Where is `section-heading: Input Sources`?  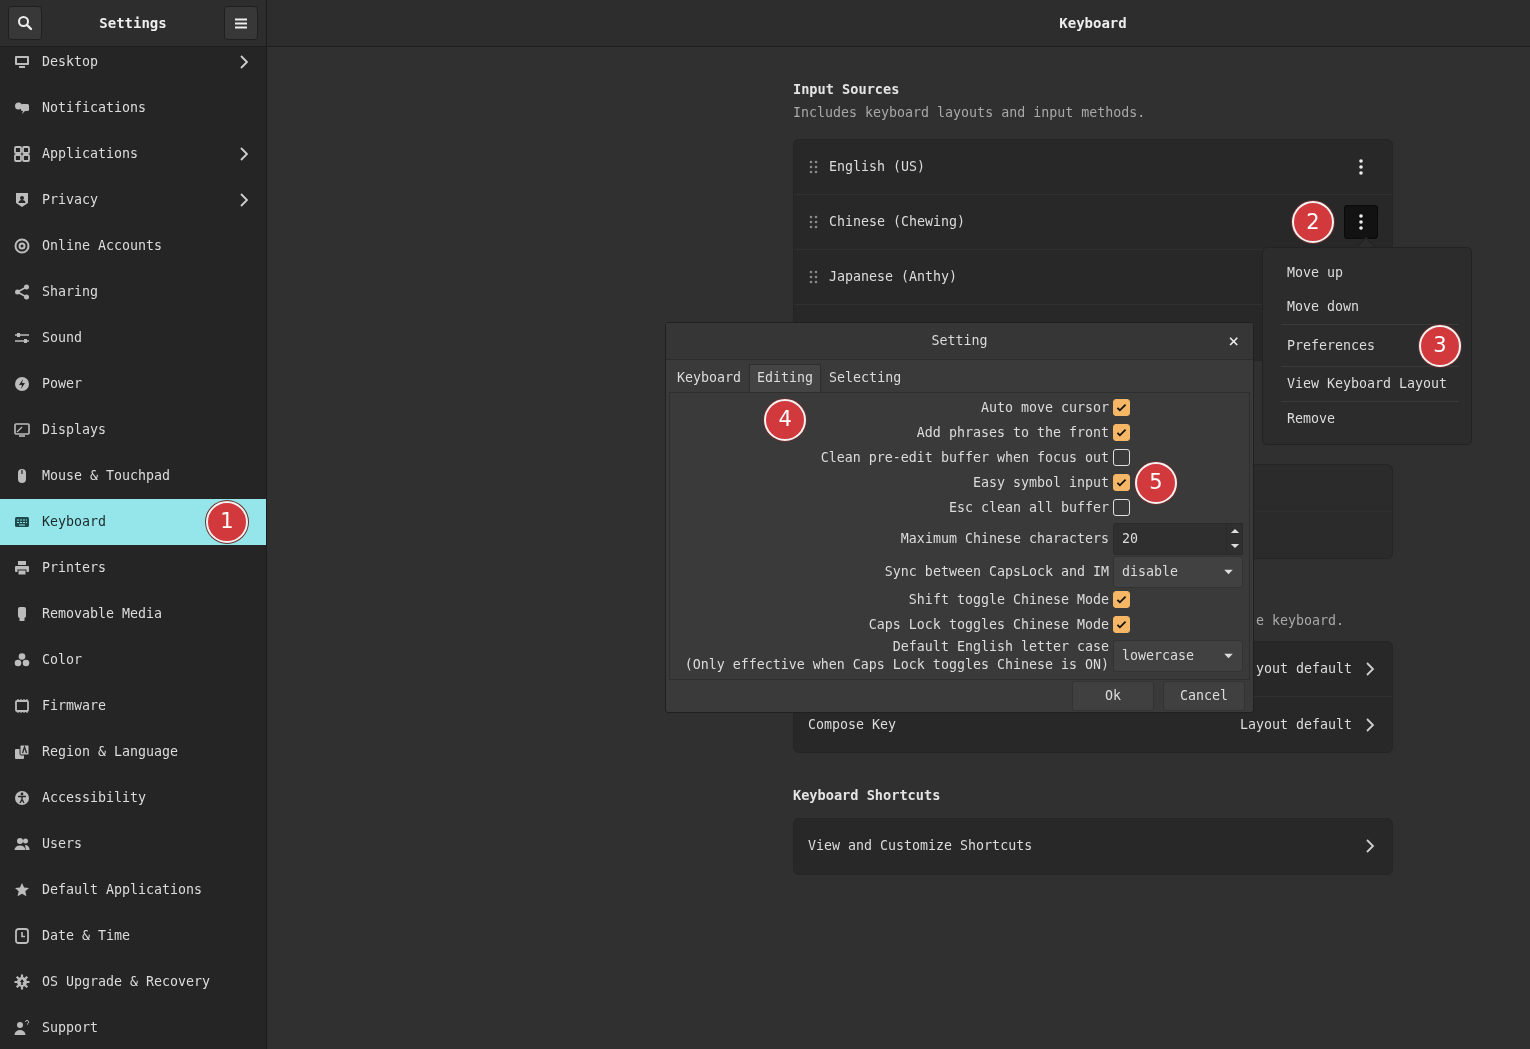
section-heading: Input Sources is located at coordinates (847, 89).